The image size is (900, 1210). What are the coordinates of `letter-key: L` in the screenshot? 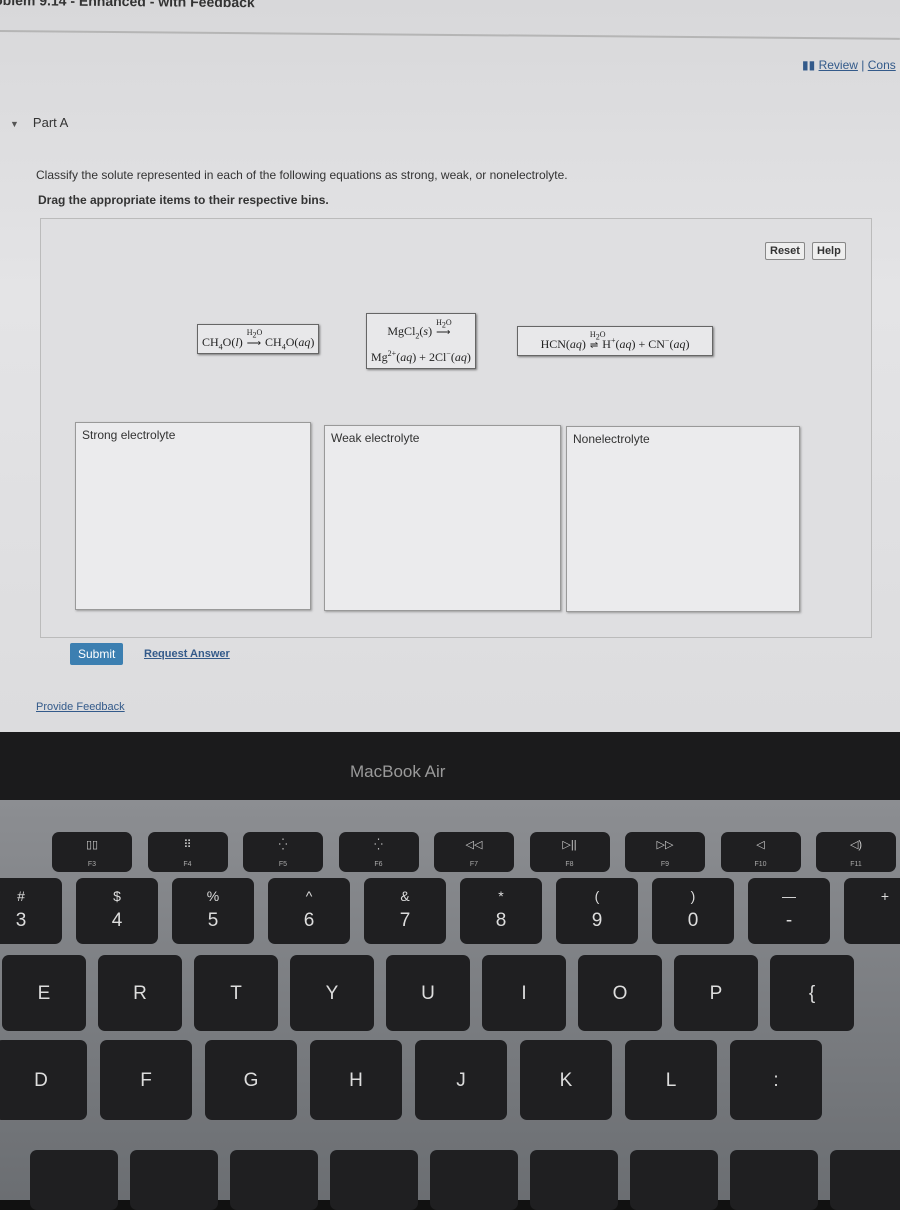 It's located at (671, 1080).